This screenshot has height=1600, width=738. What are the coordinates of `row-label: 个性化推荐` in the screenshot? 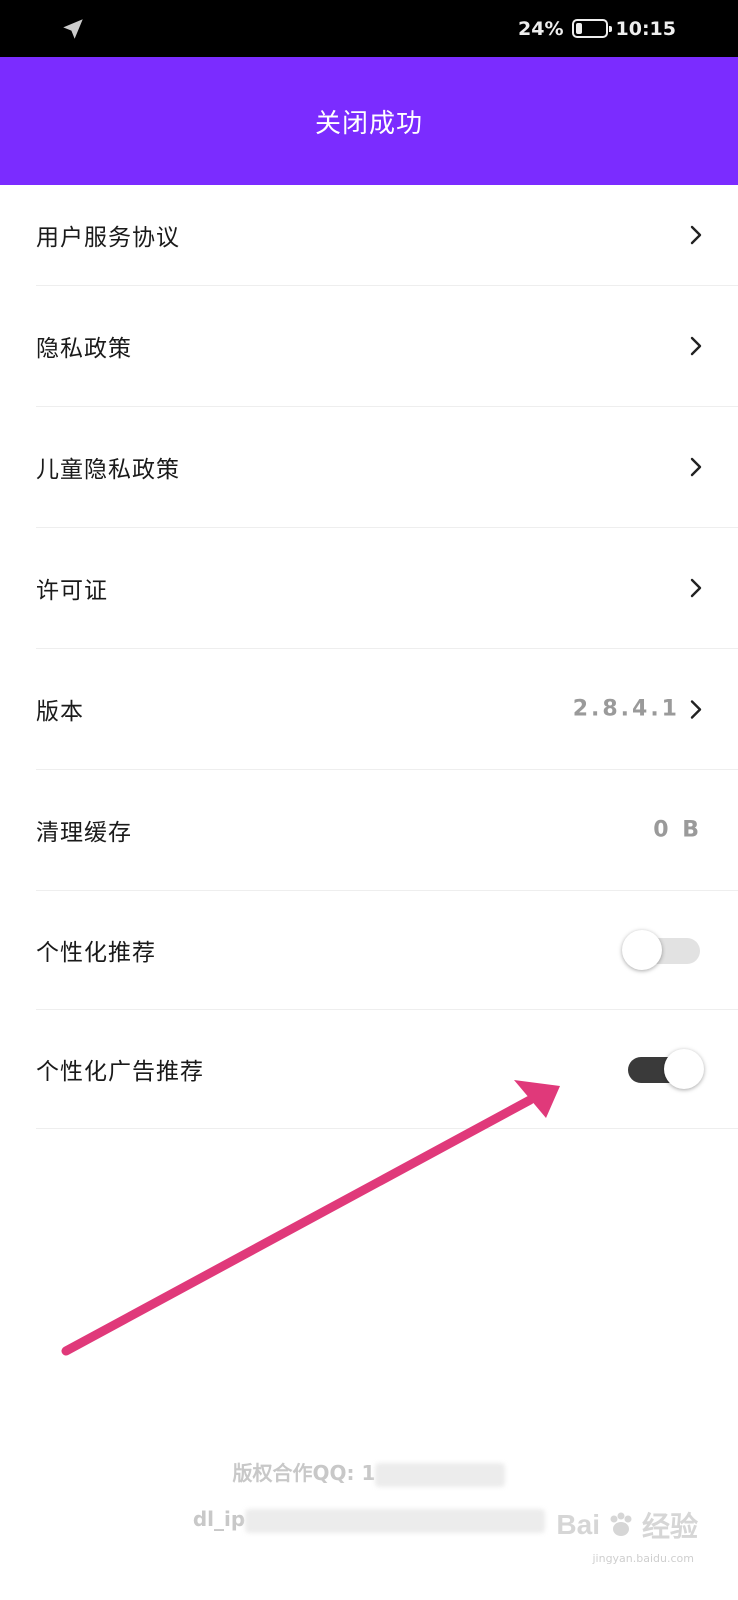 It's located at (96, 953).